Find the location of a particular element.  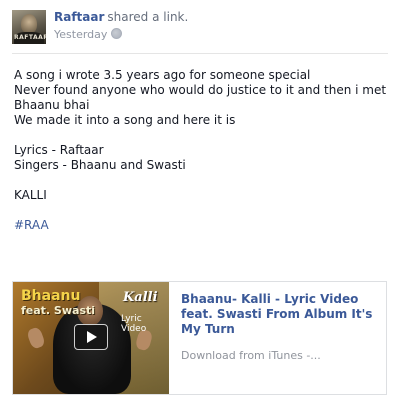

post-line: Singers - Bhaanu and Swasti is located at coordinates (100, 165).